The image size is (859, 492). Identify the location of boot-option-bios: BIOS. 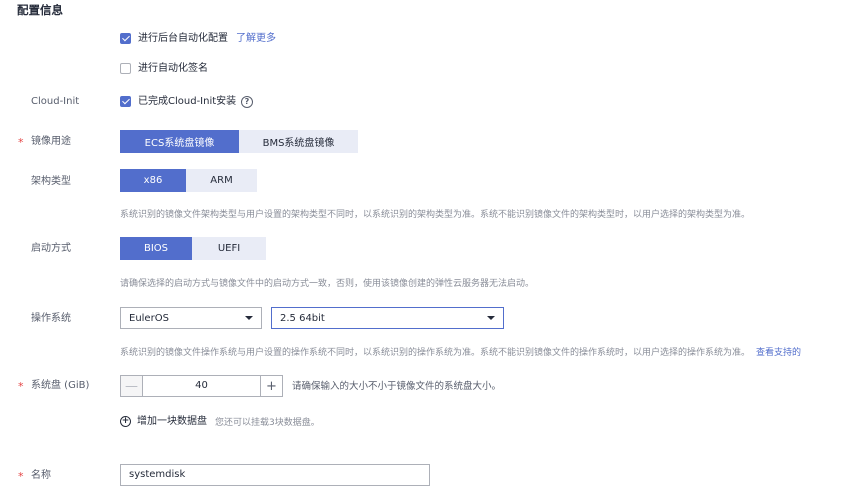
(156, 248).